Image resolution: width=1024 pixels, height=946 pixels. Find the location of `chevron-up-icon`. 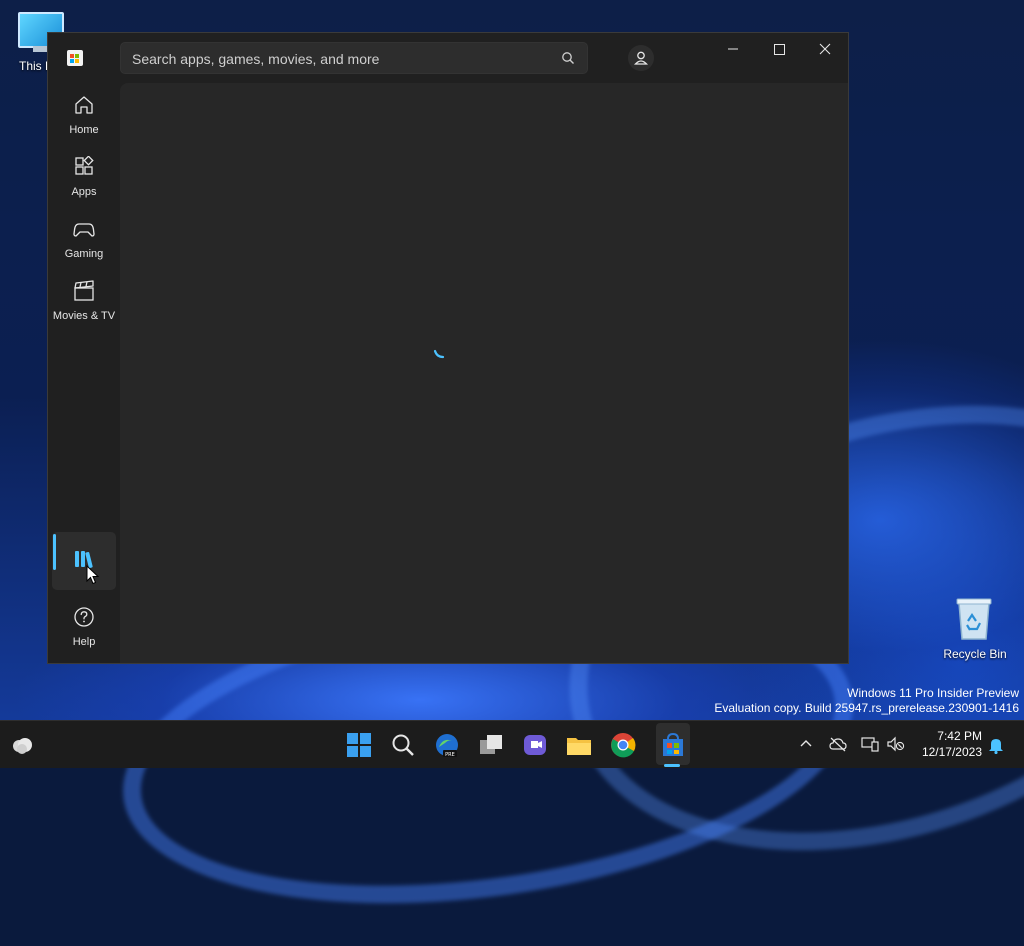

chevron-up-icon is located at coordinates (806, 744).